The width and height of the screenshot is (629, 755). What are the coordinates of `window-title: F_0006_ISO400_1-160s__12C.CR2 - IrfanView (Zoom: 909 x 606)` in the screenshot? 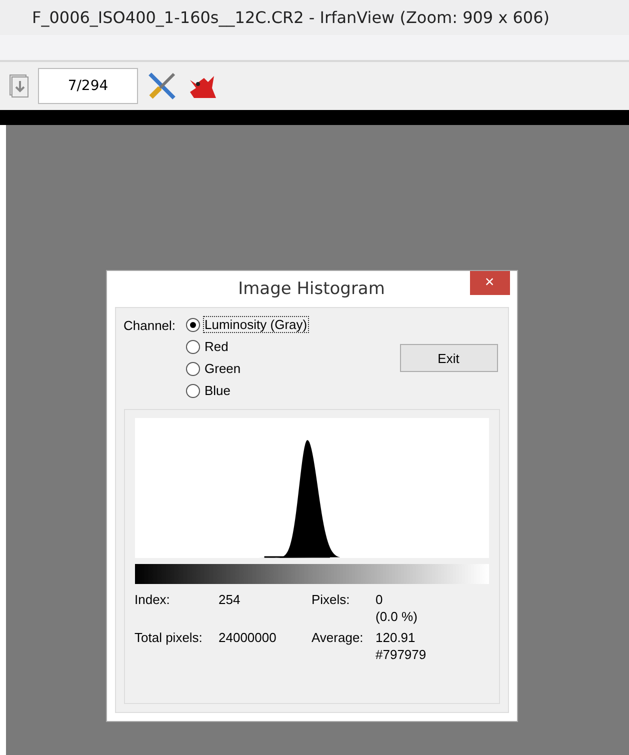 It's located at (291, 17).